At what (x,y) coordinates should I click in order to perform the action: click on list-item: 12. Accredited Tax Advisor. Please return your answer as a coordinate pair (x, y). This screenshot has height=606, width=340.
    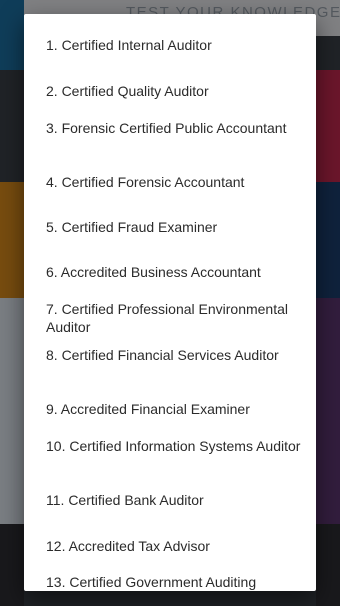
    Looking at the image, I should click on (176, 546).